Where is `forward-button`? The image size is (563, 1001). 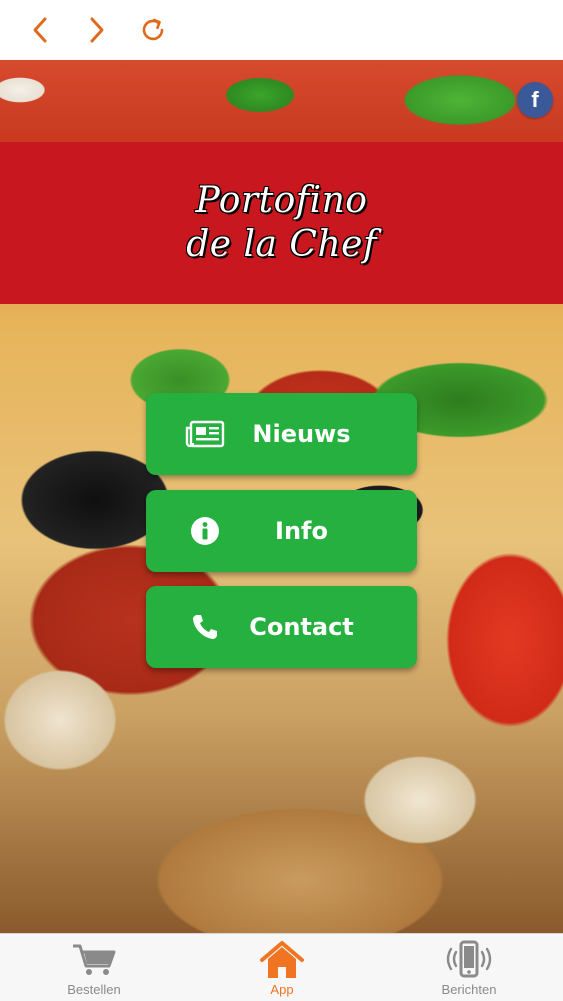 forward-button is located at coordinates (97, 30).